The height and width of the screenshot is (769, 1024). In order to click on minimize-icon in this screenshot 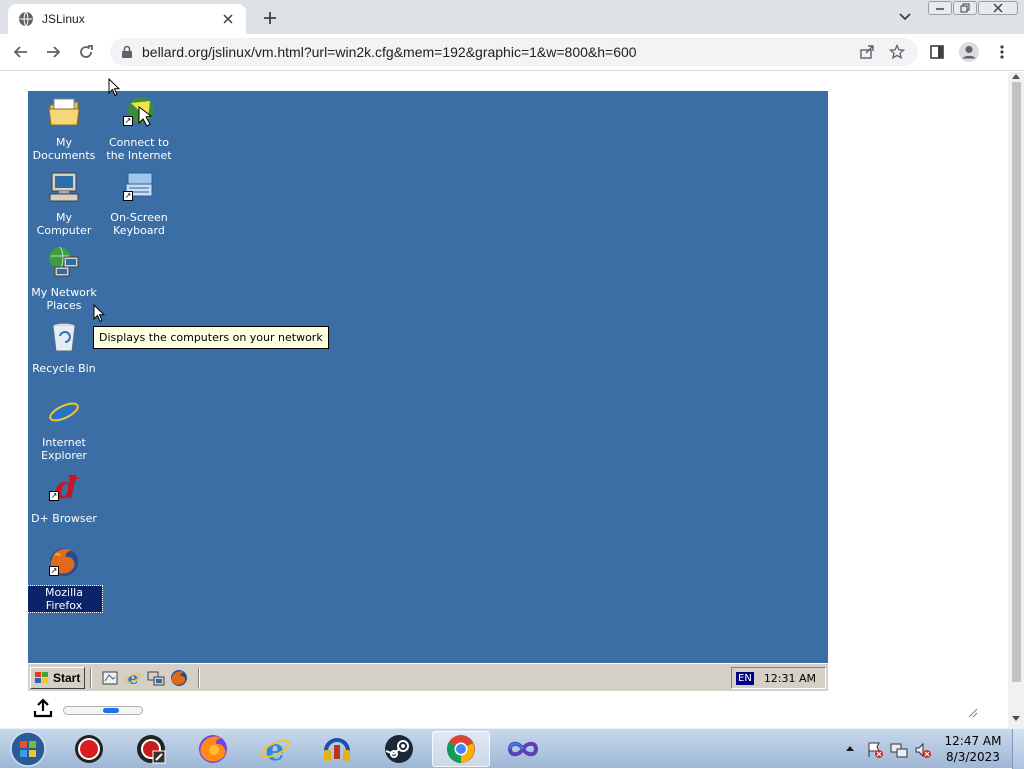, I will do `click(940, 9)`.